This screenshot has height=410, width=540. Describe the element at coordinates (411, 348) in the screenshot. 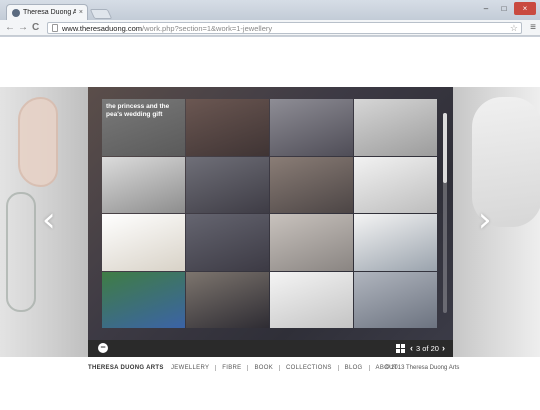

I see `prev-small-icon: ‹` at that location.